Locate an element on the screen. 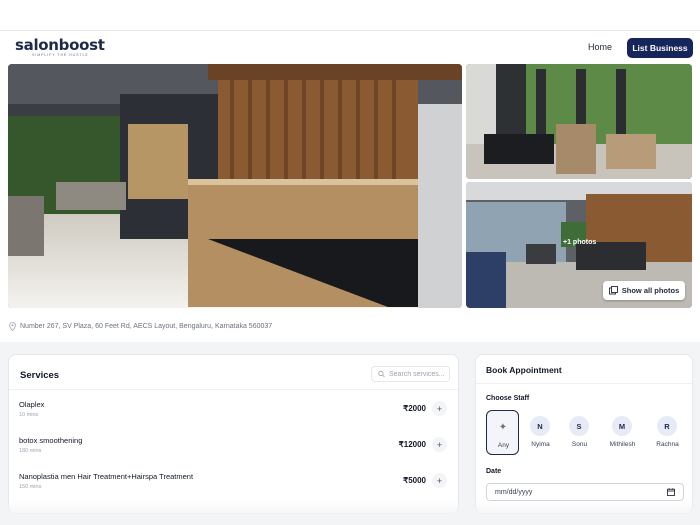 The height and width of the screenshot is (525, 700). show-all-photos-label: Show all photos is located at coordinates (650, 290).